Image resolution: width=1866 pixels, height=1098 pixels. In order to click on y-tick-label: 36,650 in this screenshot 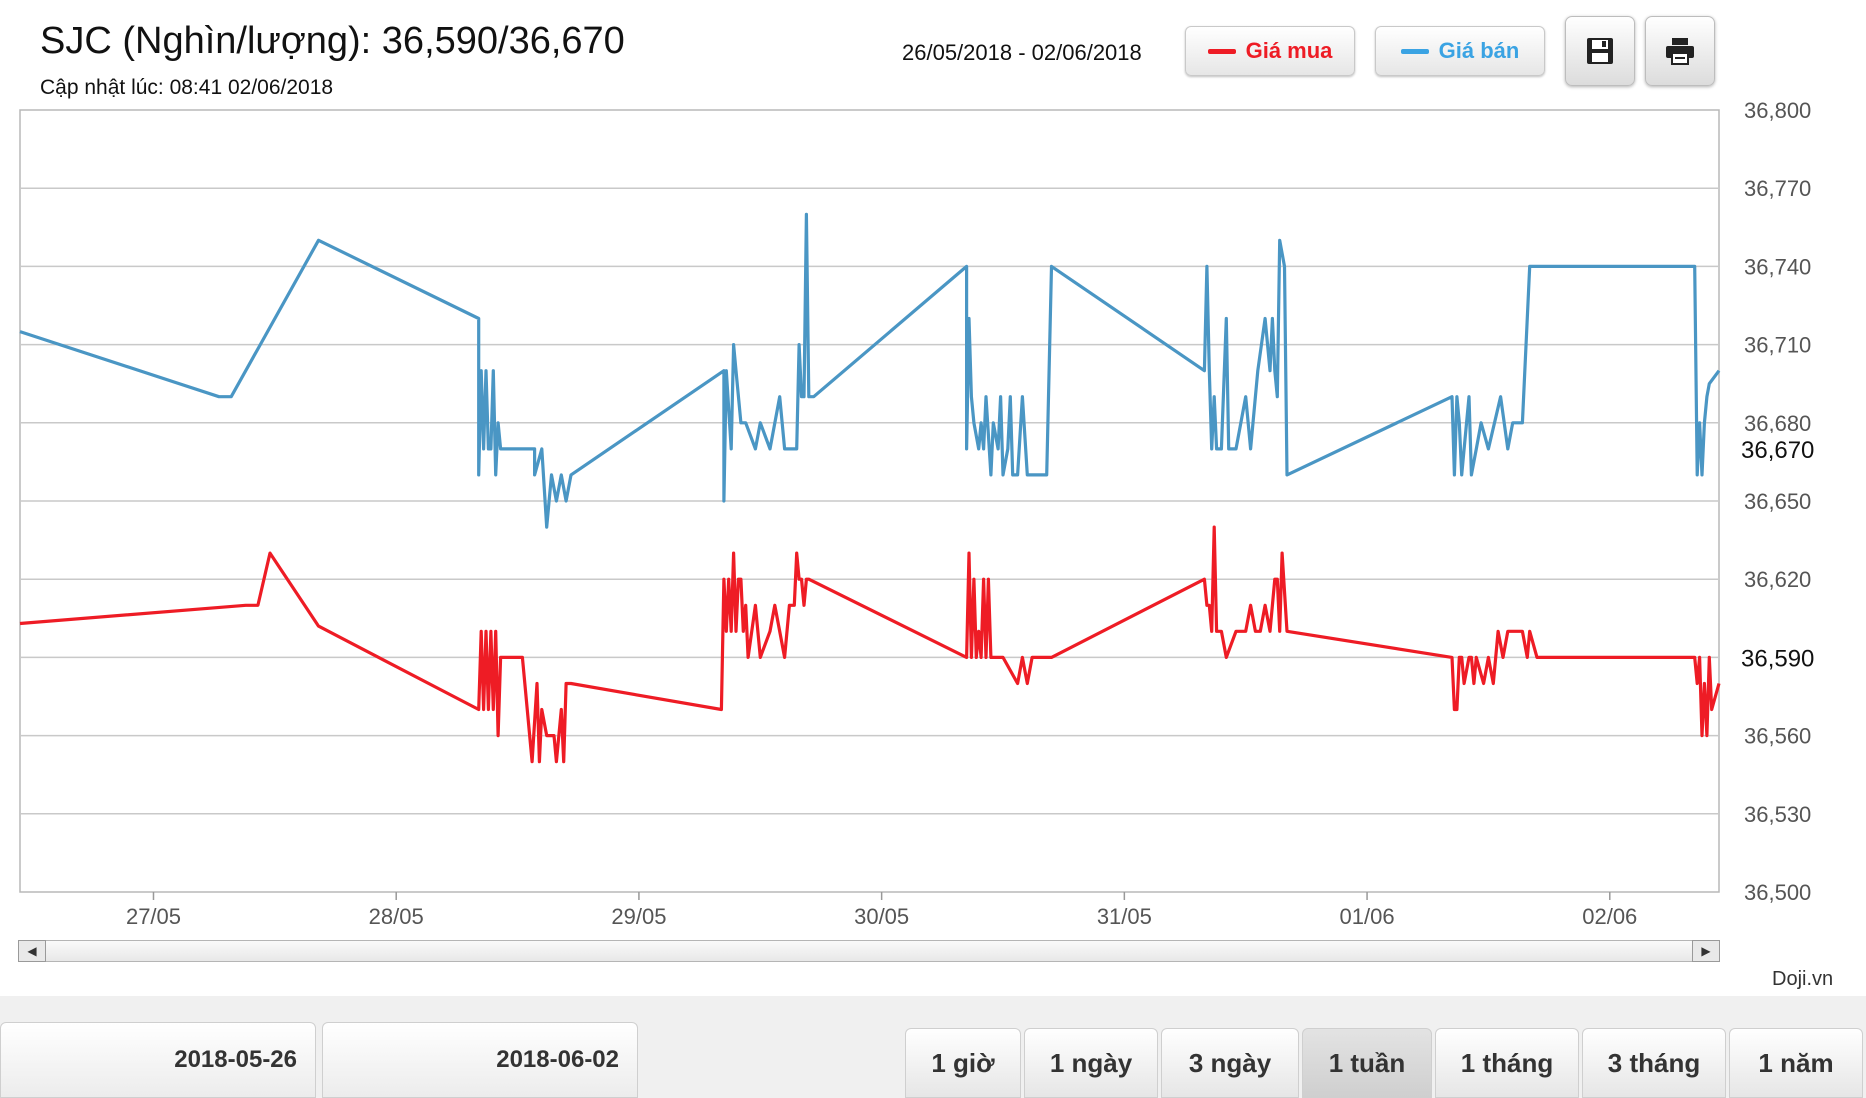, I will do `click(1777, 501)`.